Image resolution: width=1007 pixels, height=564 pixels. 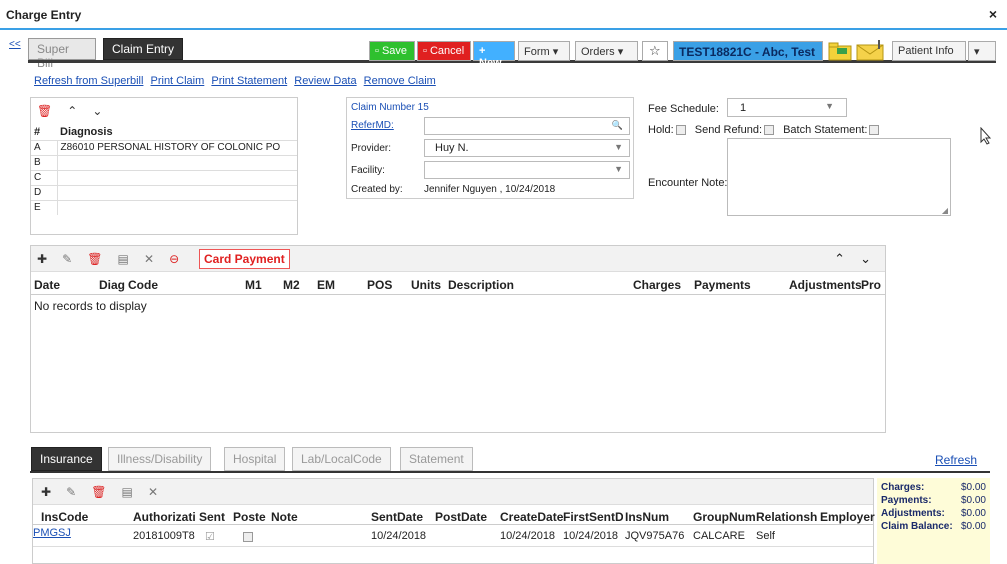 What do you see at coordinates (212, 517) in the screenshot?
I see `col-header: Sent` at bounding box center [212, 517].